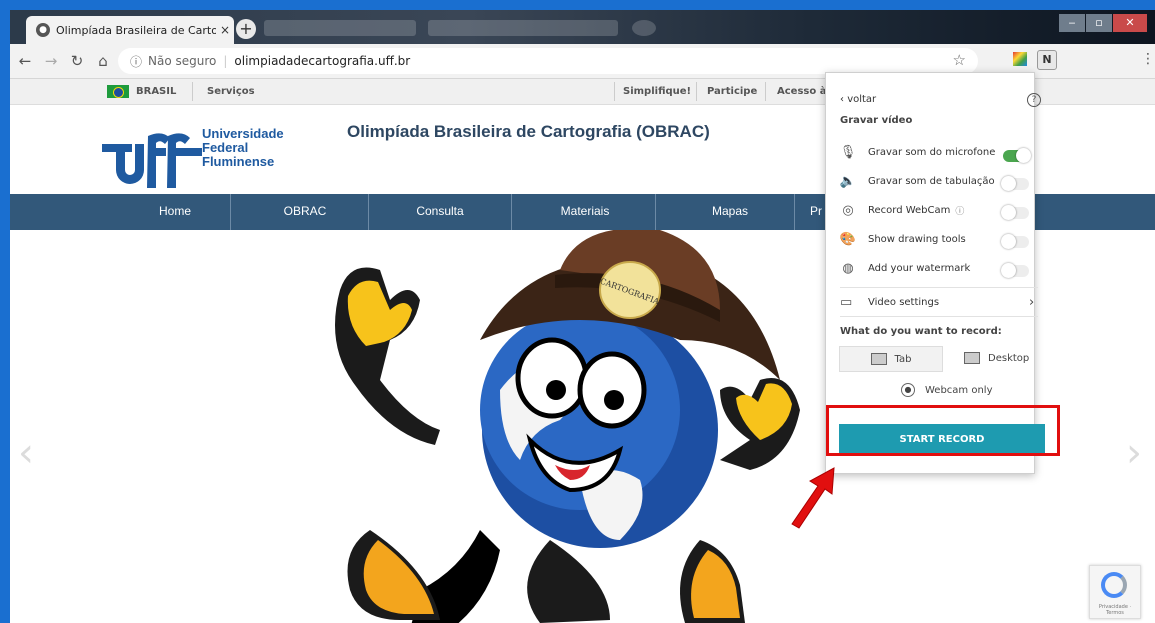 The image size is (1155, 623). Describe the element at coordinates (585, 212) in the screenshot. I see `nav-materiais: Materiais` at that location.